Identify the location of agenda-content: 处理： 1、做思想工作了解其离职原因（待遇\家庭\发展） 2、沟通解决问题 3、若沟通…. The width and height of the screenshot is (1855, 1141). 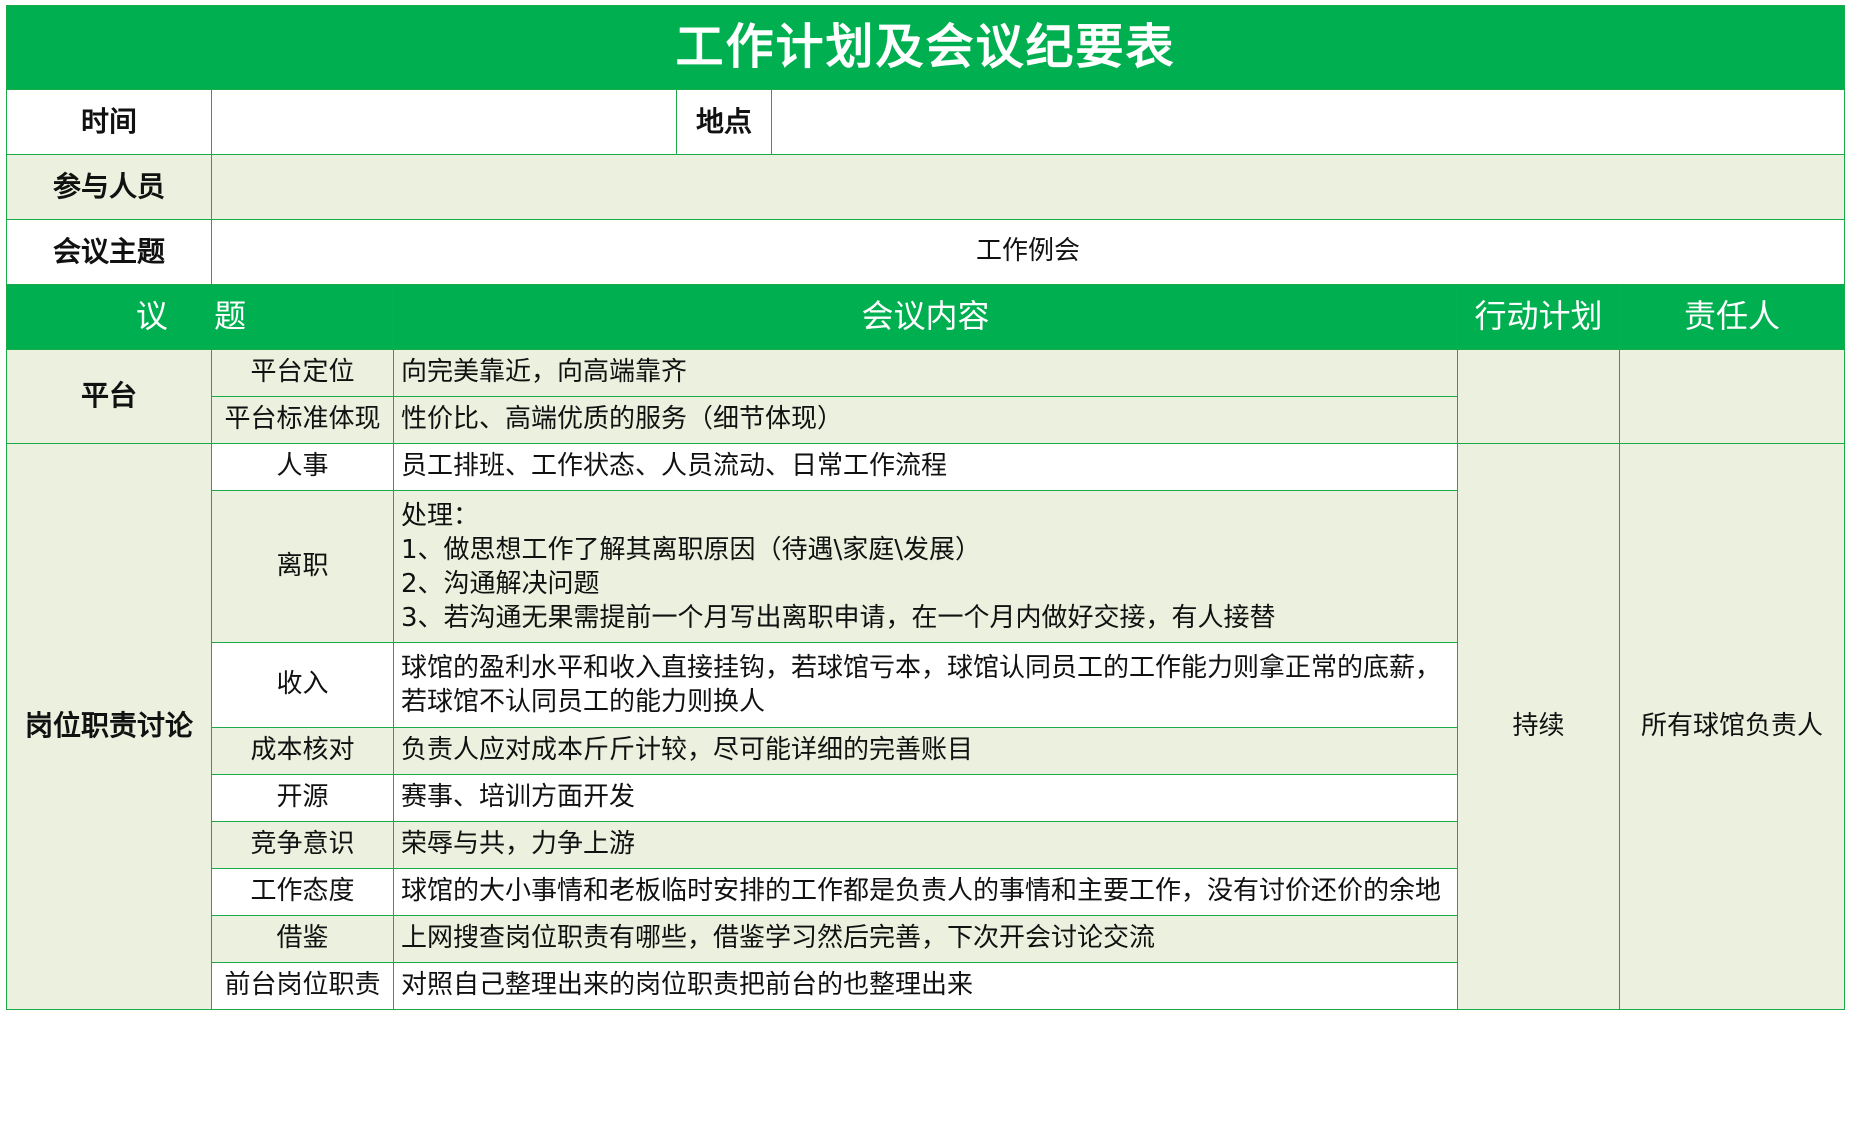
(925, 566).